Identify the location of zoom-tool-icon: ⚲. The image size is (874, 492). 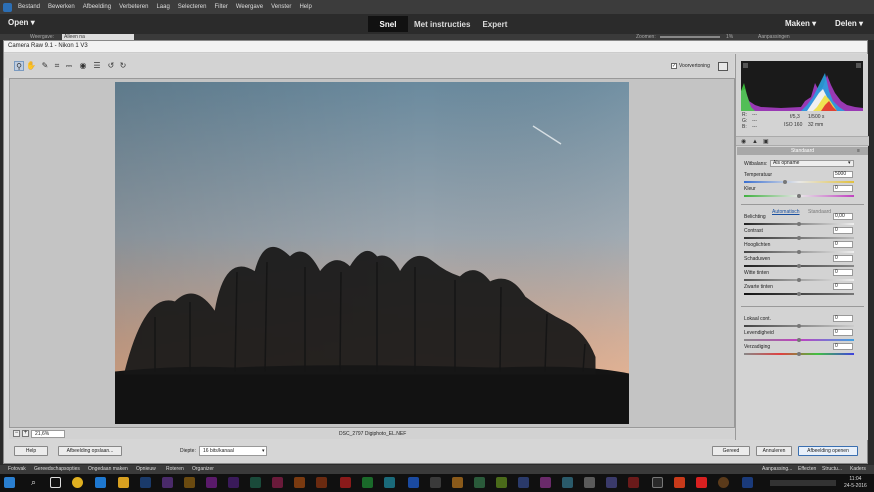
(19, 66).